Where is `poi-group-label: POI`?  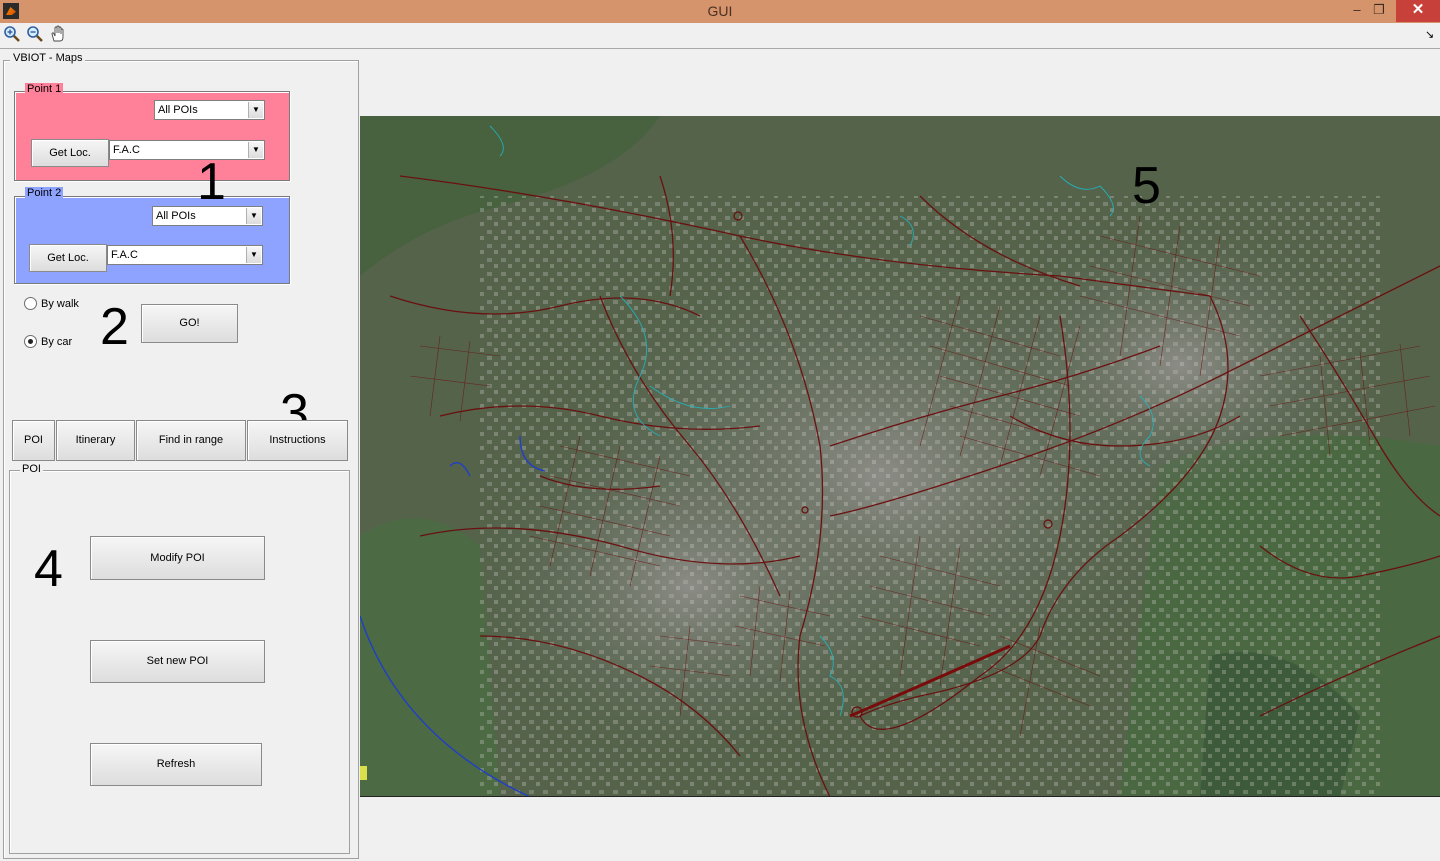
poi-group-label: POI is located at coordinates (31, 469).